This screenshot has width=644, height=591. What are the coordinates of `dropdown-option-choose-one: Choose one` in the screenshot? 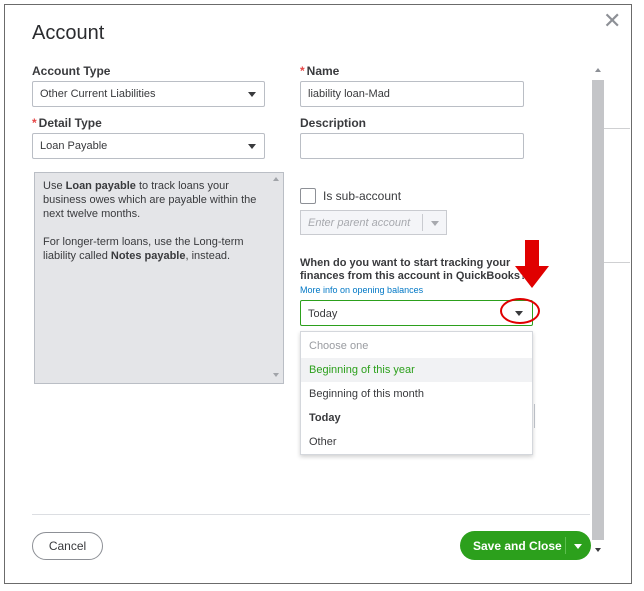 It's located at (339, 346).